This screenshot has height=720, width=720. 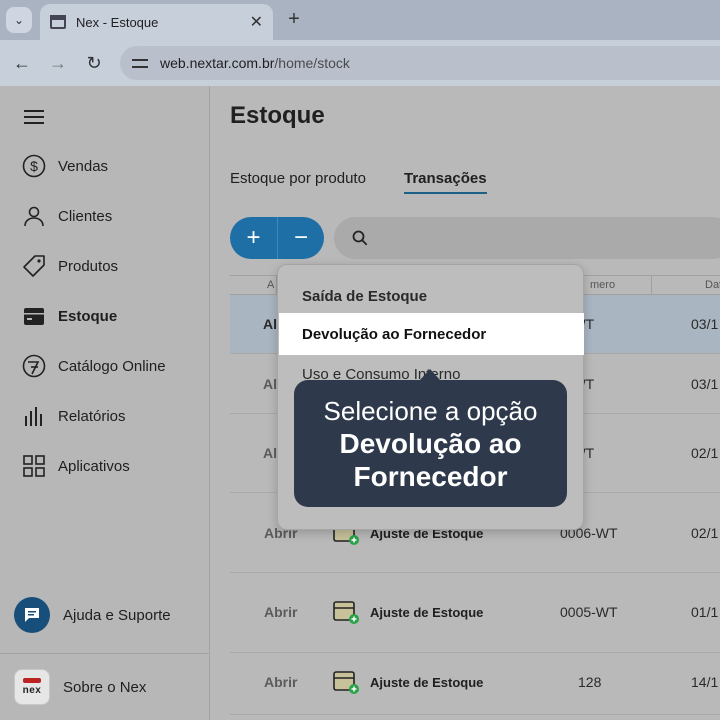 I want to click on box-icon, so click(x=34, y=316).